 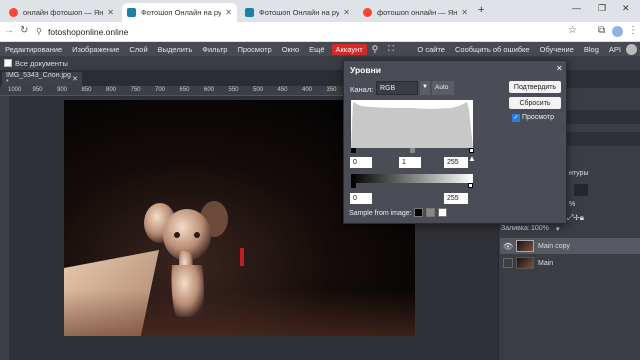 What do you see at coordinates (558, 229) in the screenshot?
I see `chevron-down-icon: ▾` at bounding box center [558, 229].